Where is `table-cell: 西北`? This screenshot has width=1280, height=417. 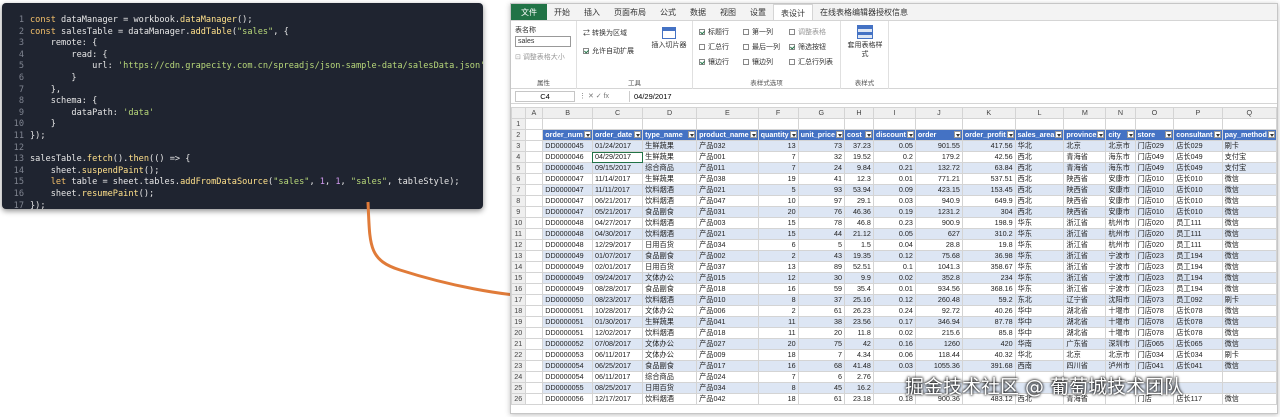 table-cell: 西北 is located at coordinates (1039, 179).